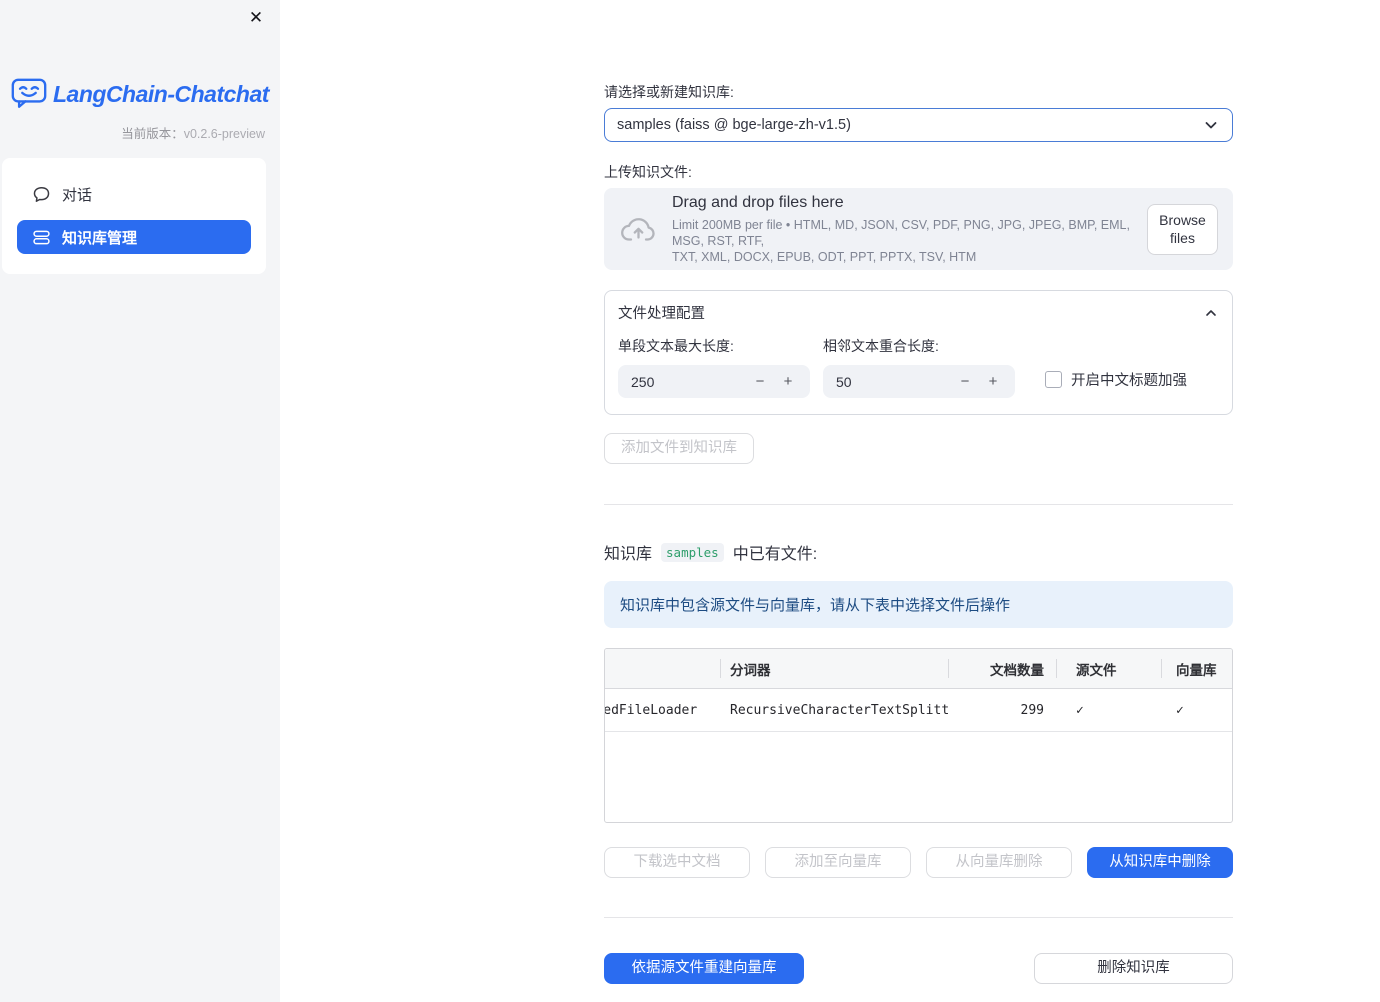 The width and height of the screenshot is (1380, 1002). Describe the element at coordinates (918, 125) in the screenshot. I see `kb-select: samples (faiss @ bge-large-zh-v1.5)` at that location.